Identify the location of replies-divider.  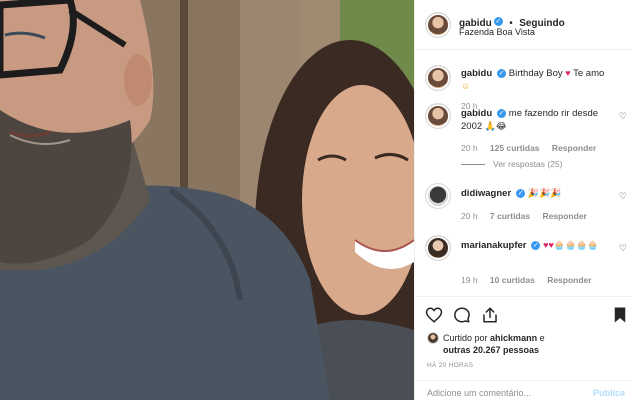
(473, 165).